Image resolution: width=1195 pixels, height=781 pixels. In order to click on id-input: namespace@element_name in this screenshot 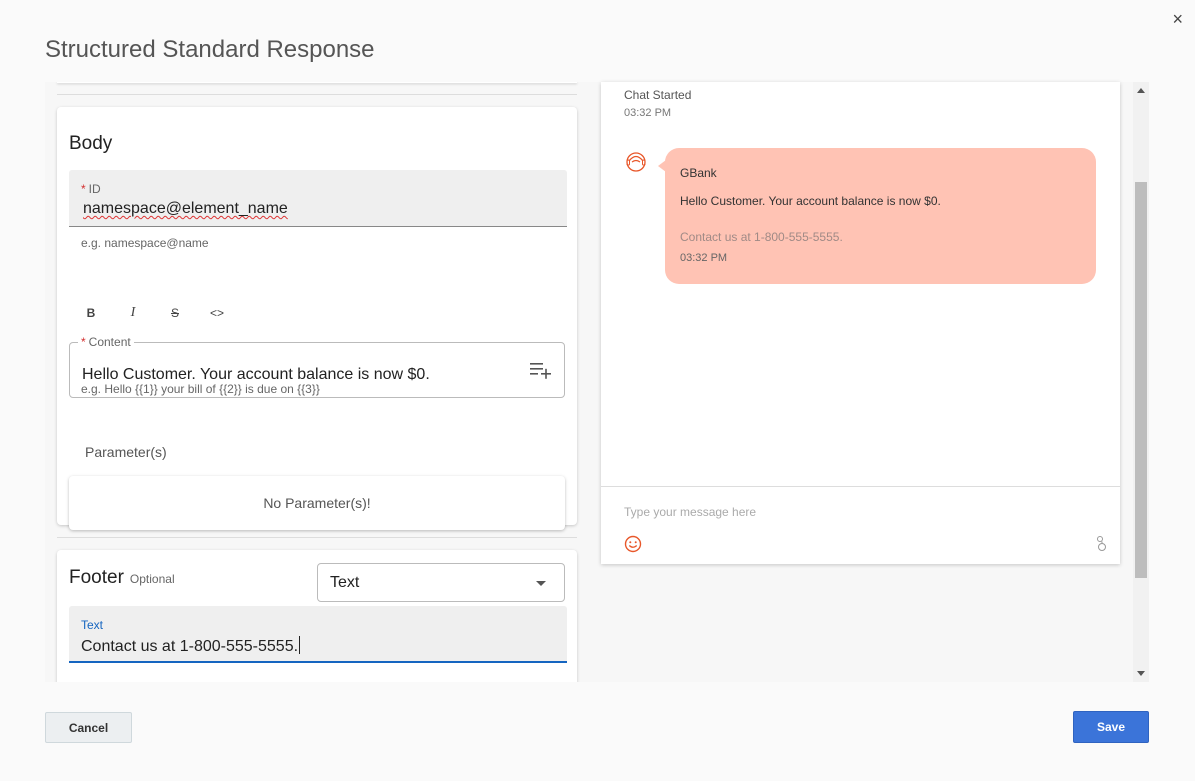, I will do `click(185, 209)`.